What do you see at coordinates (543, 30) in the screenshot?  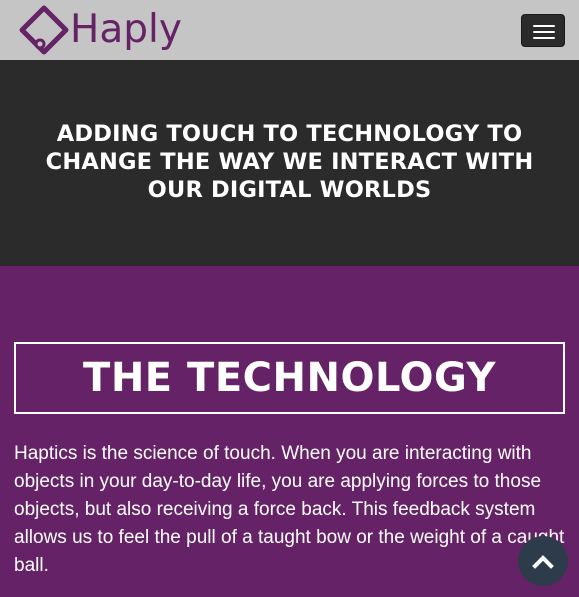 I see `menu-toggle-button` at bounding box center [543, 30].